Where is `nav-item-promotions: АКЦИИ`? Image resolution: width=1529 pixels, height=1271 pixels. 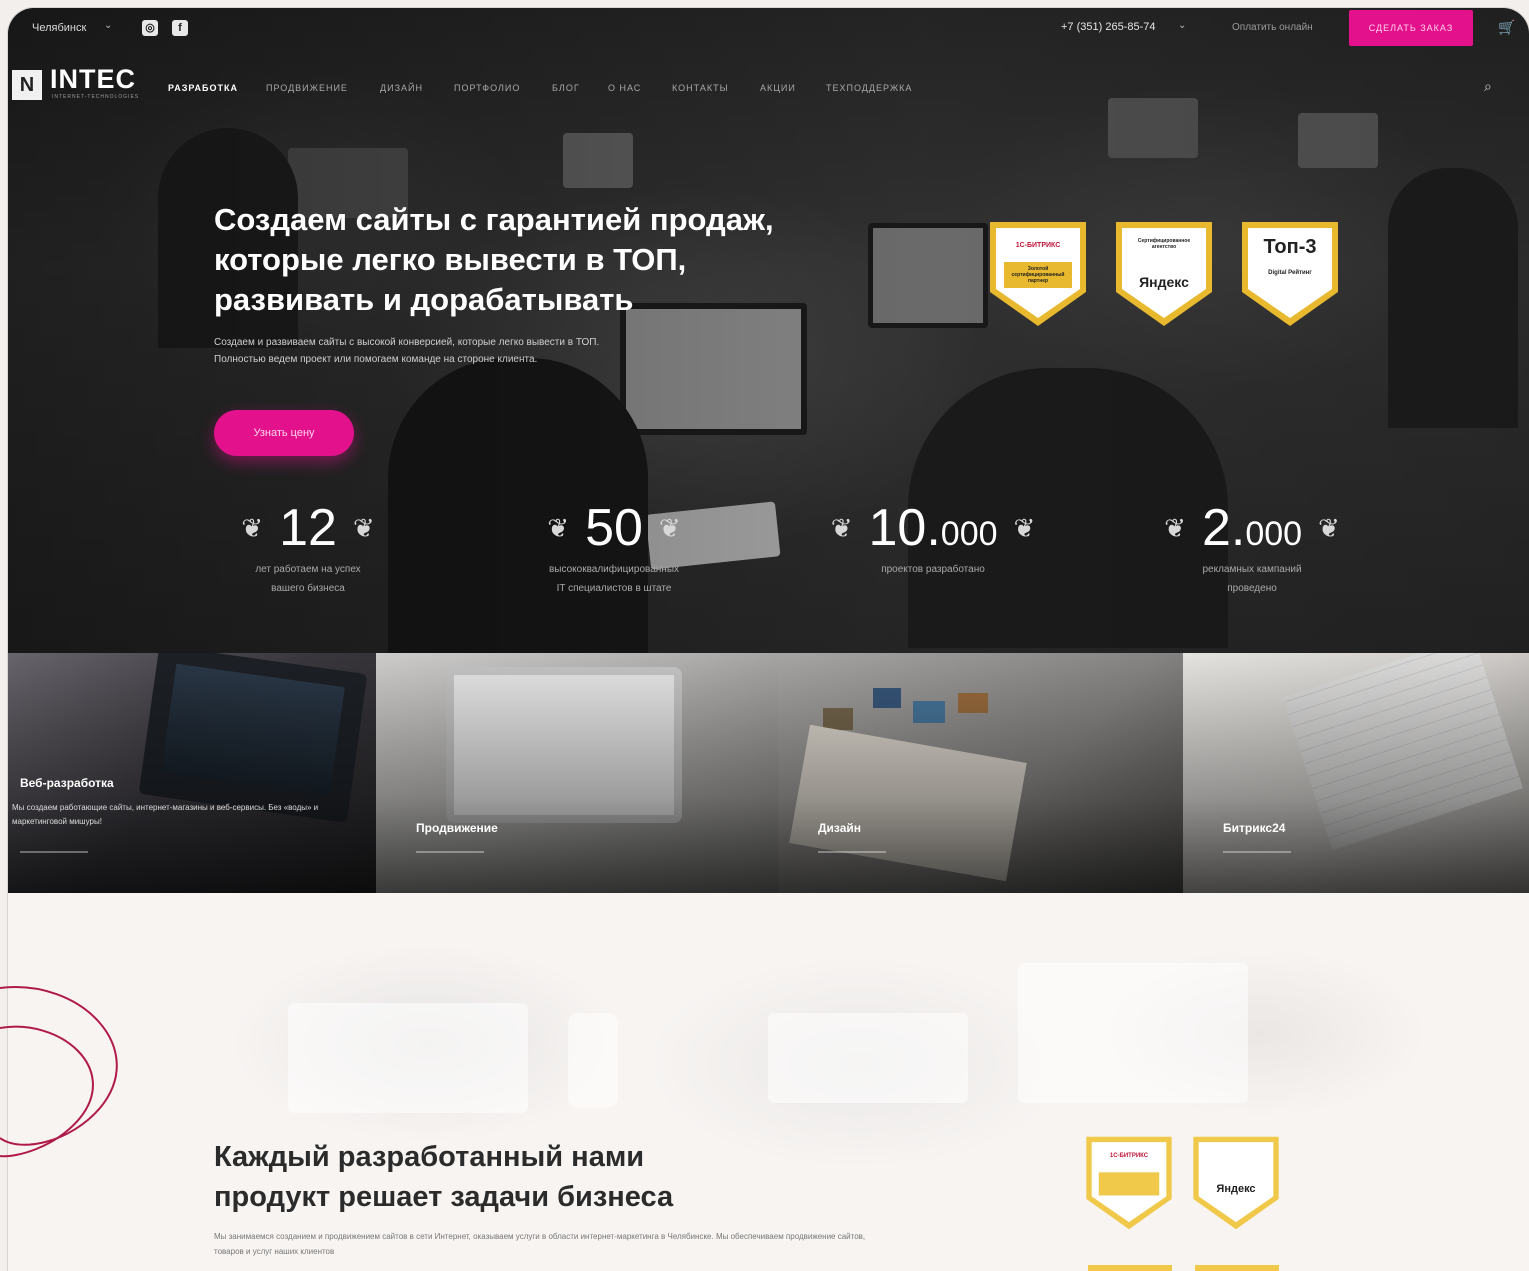
nav-item-promotions: АКЦИИ is located at coordinates (778, 88).